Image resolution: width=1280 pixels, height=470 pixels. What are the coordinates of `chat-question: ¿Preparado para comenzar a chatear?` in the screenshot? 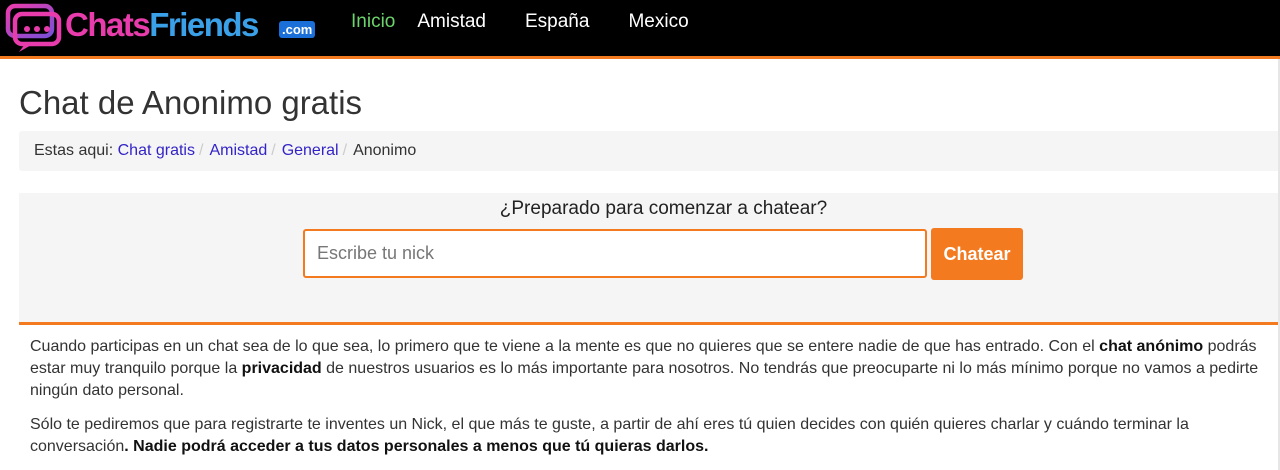 It's located at (663, 208).